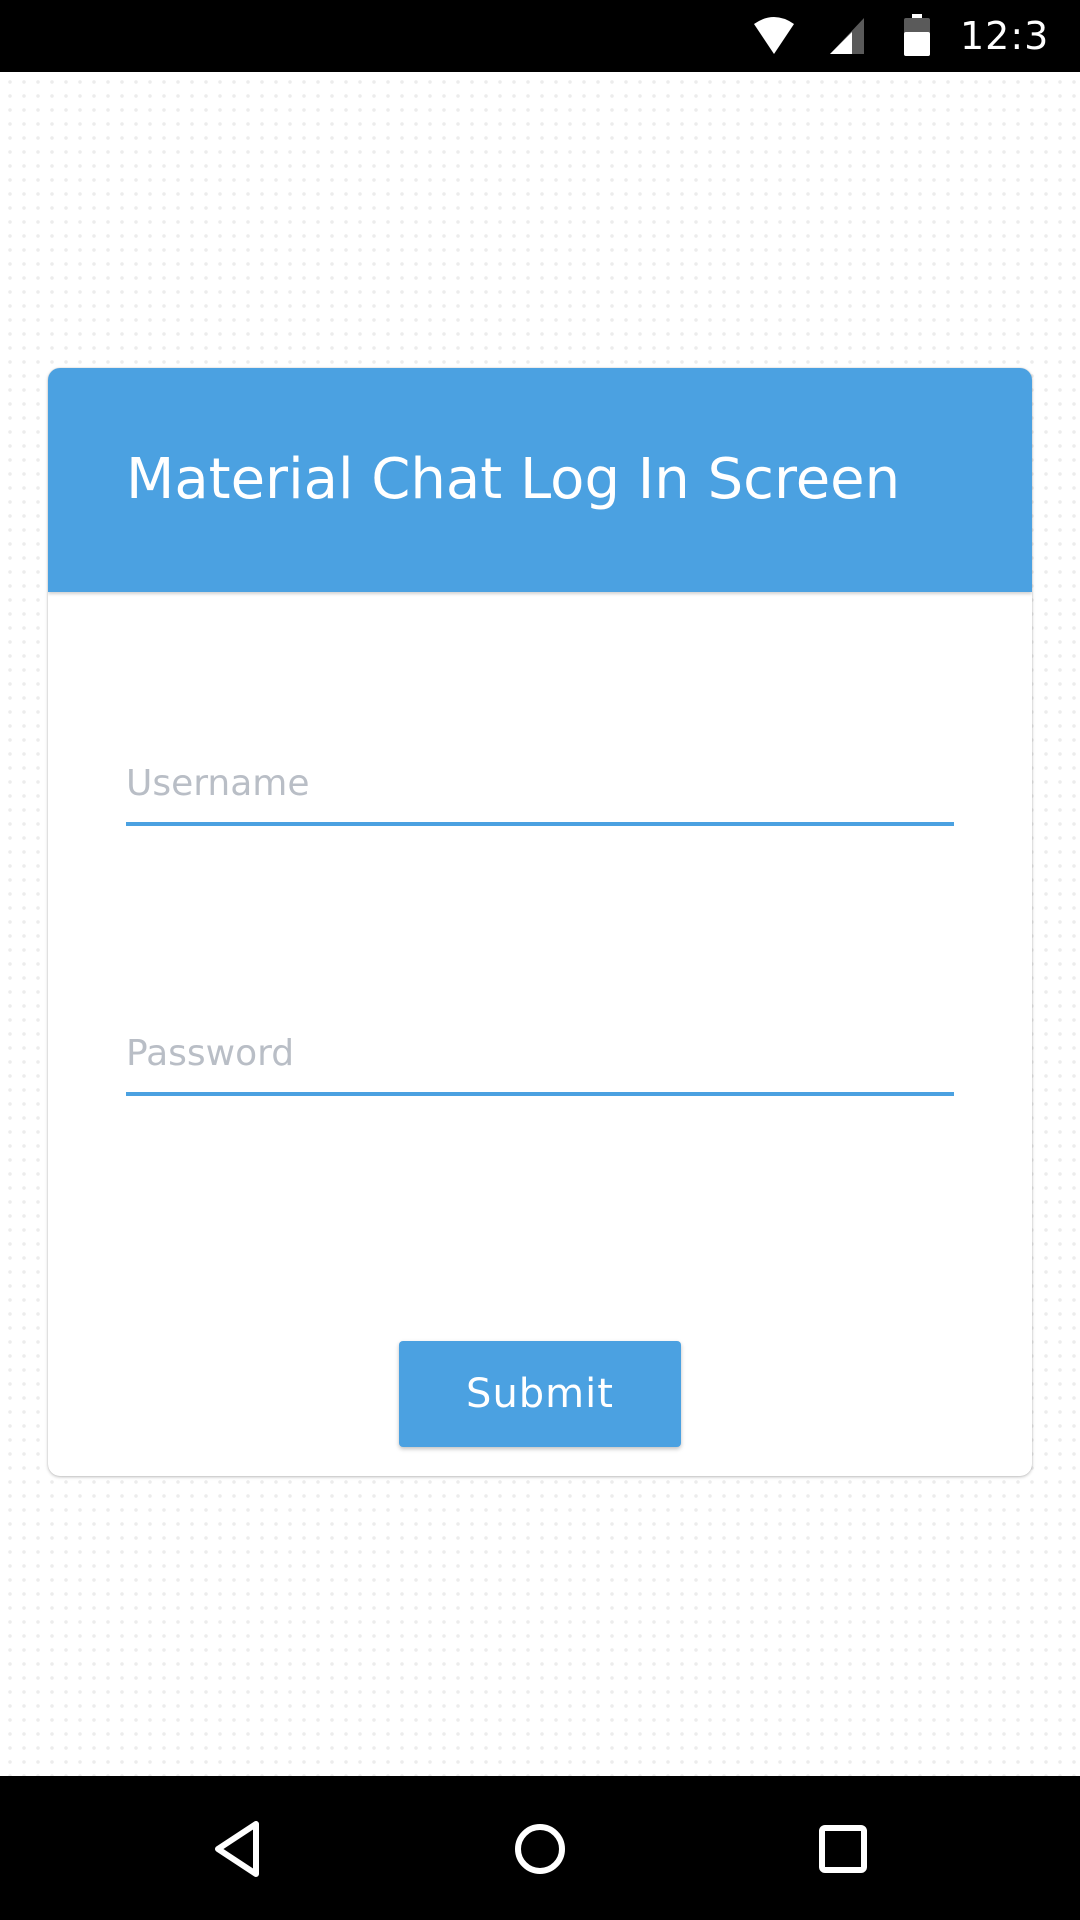  I want to click on wifi-icon, so click(774, 35).